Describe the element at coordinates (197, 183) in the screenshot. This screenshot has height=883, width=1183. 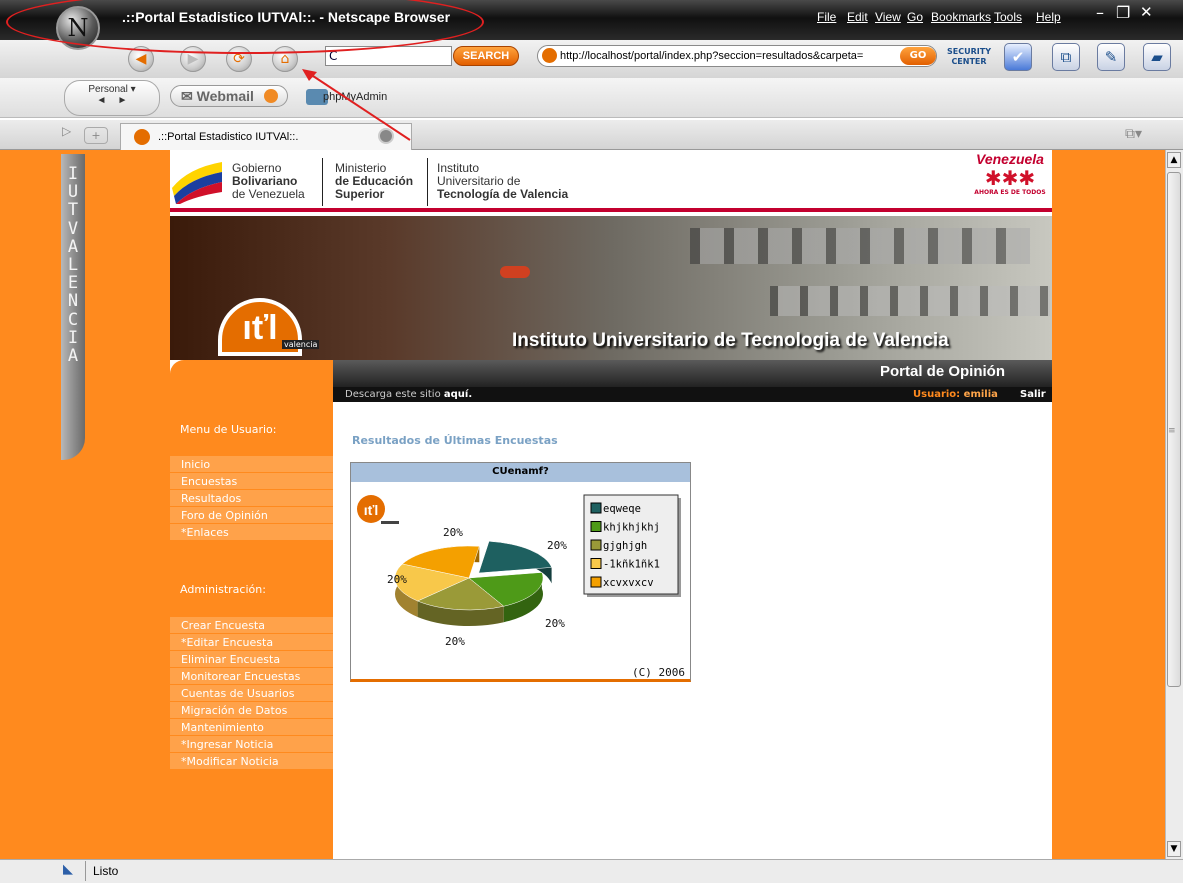
I see `venezuela-flag-icon` at that location.